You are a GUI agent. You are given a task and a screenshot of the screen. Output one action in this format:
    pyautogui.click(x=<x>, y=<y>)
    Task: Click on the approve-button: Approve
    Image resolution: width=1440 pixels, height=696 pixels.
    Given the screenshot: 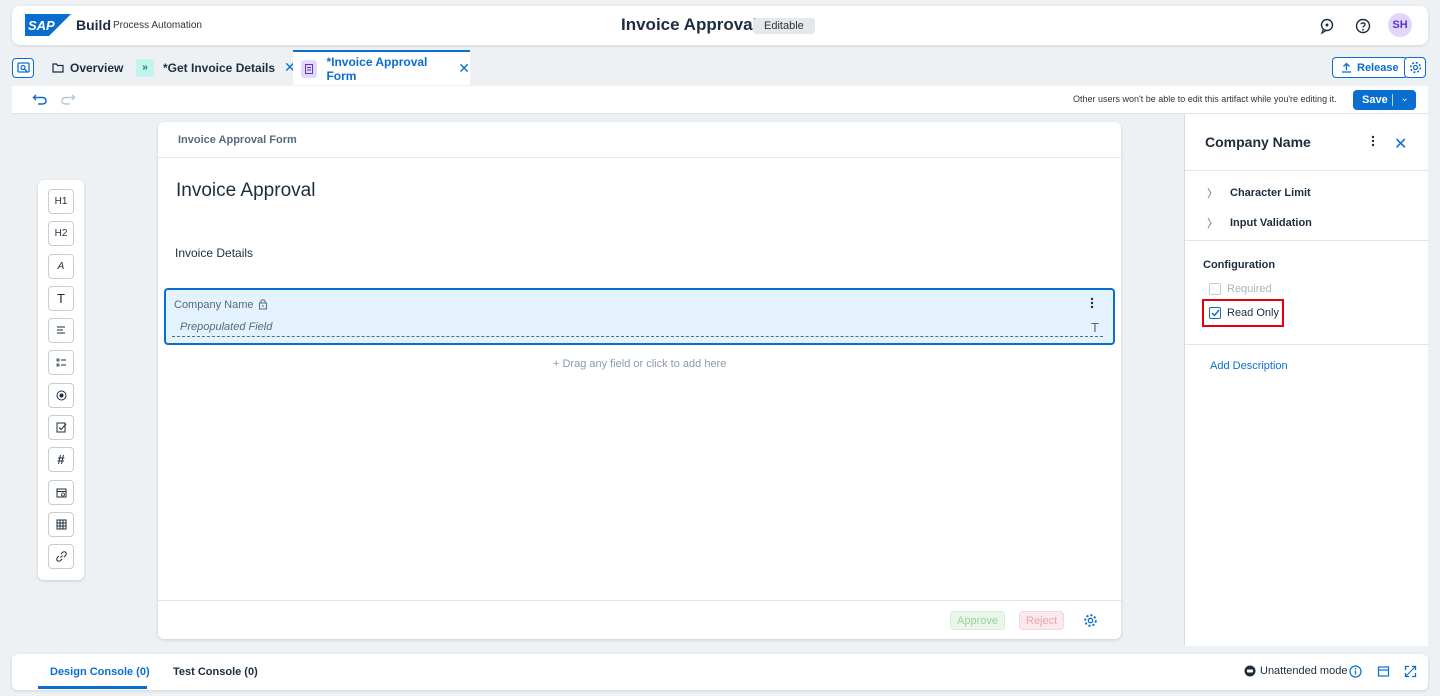 What is the action you would take?
    pyautogui.click(x=977, y=620)
    